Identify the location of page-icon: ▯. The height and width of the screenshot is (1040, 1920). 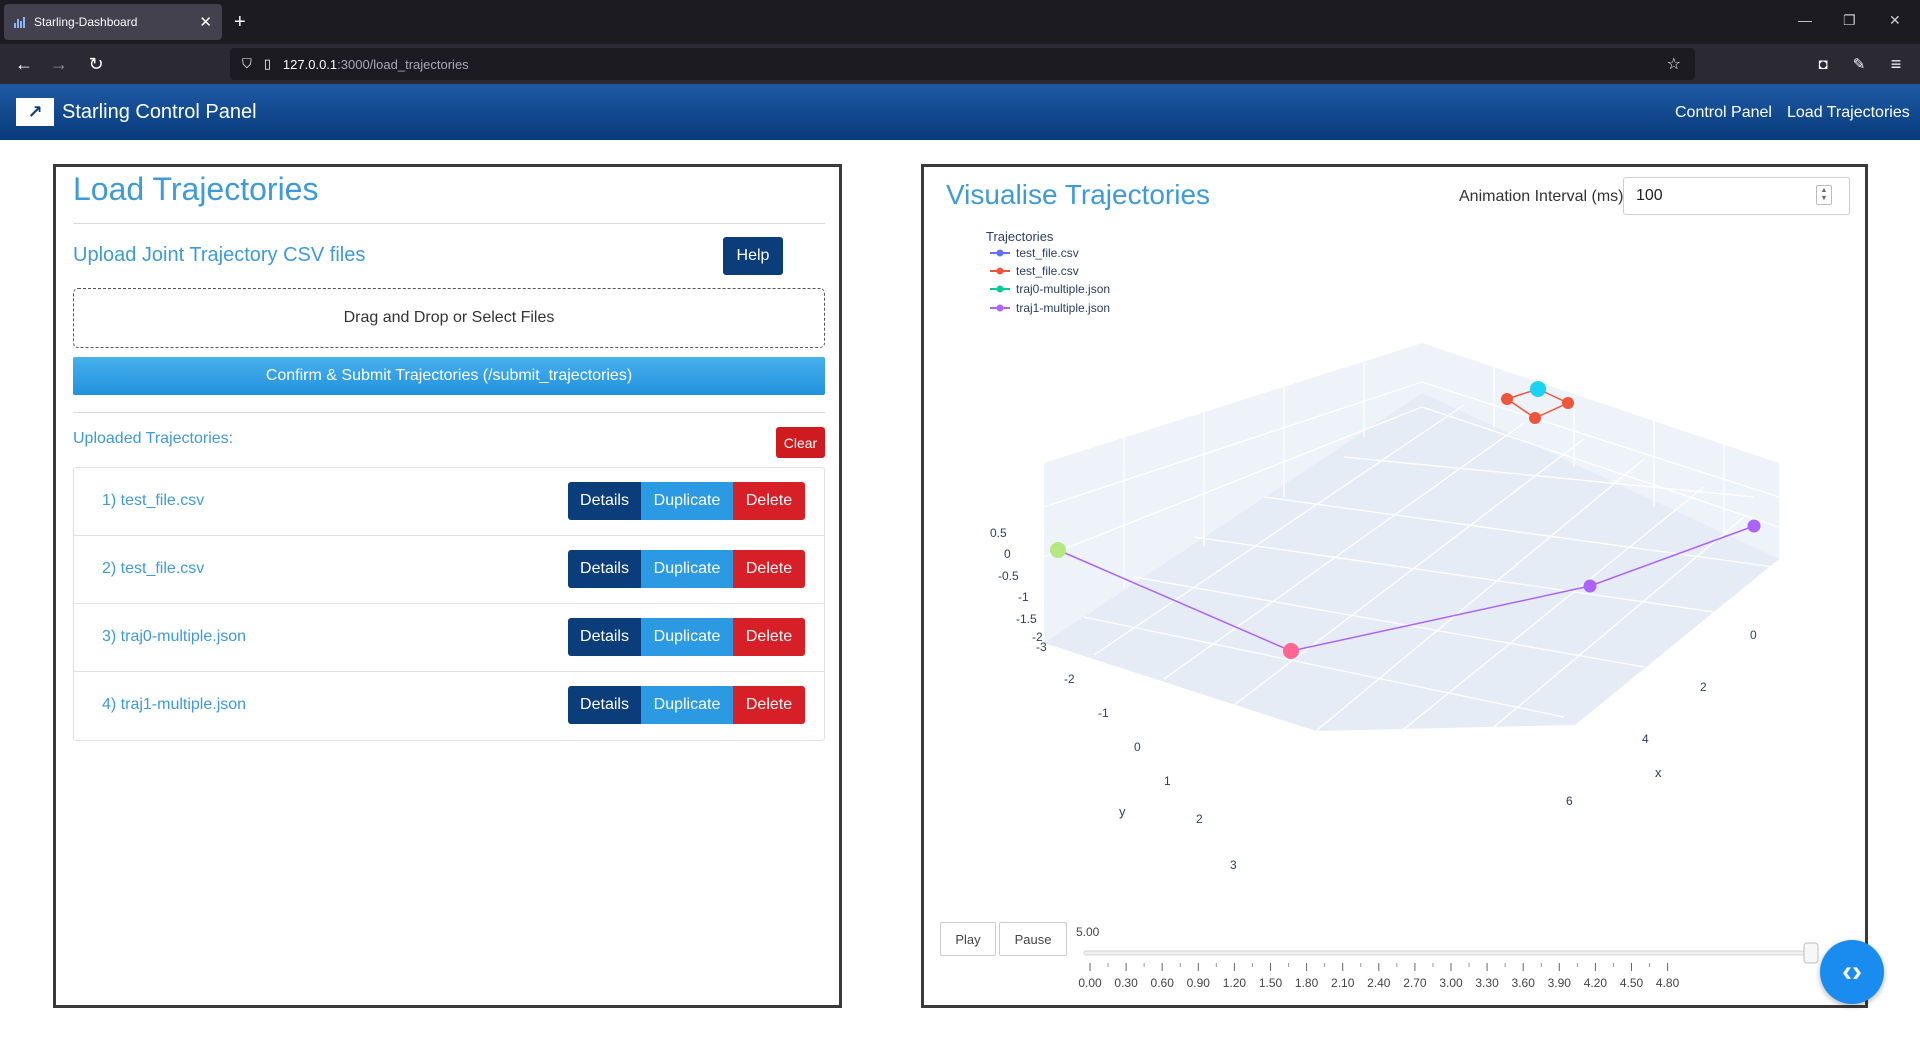
(267, 63).